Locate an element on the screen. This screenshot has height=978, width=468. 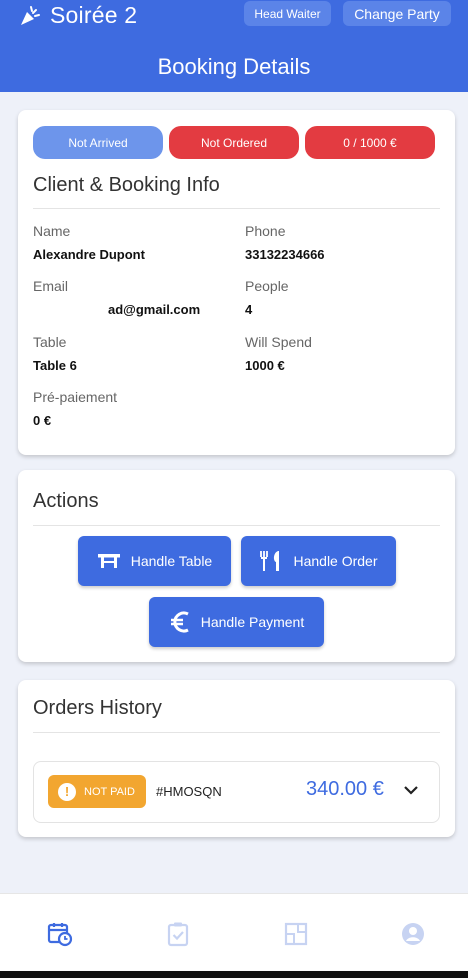
change-party-button: Change Party is located at coordinates (397, 13).